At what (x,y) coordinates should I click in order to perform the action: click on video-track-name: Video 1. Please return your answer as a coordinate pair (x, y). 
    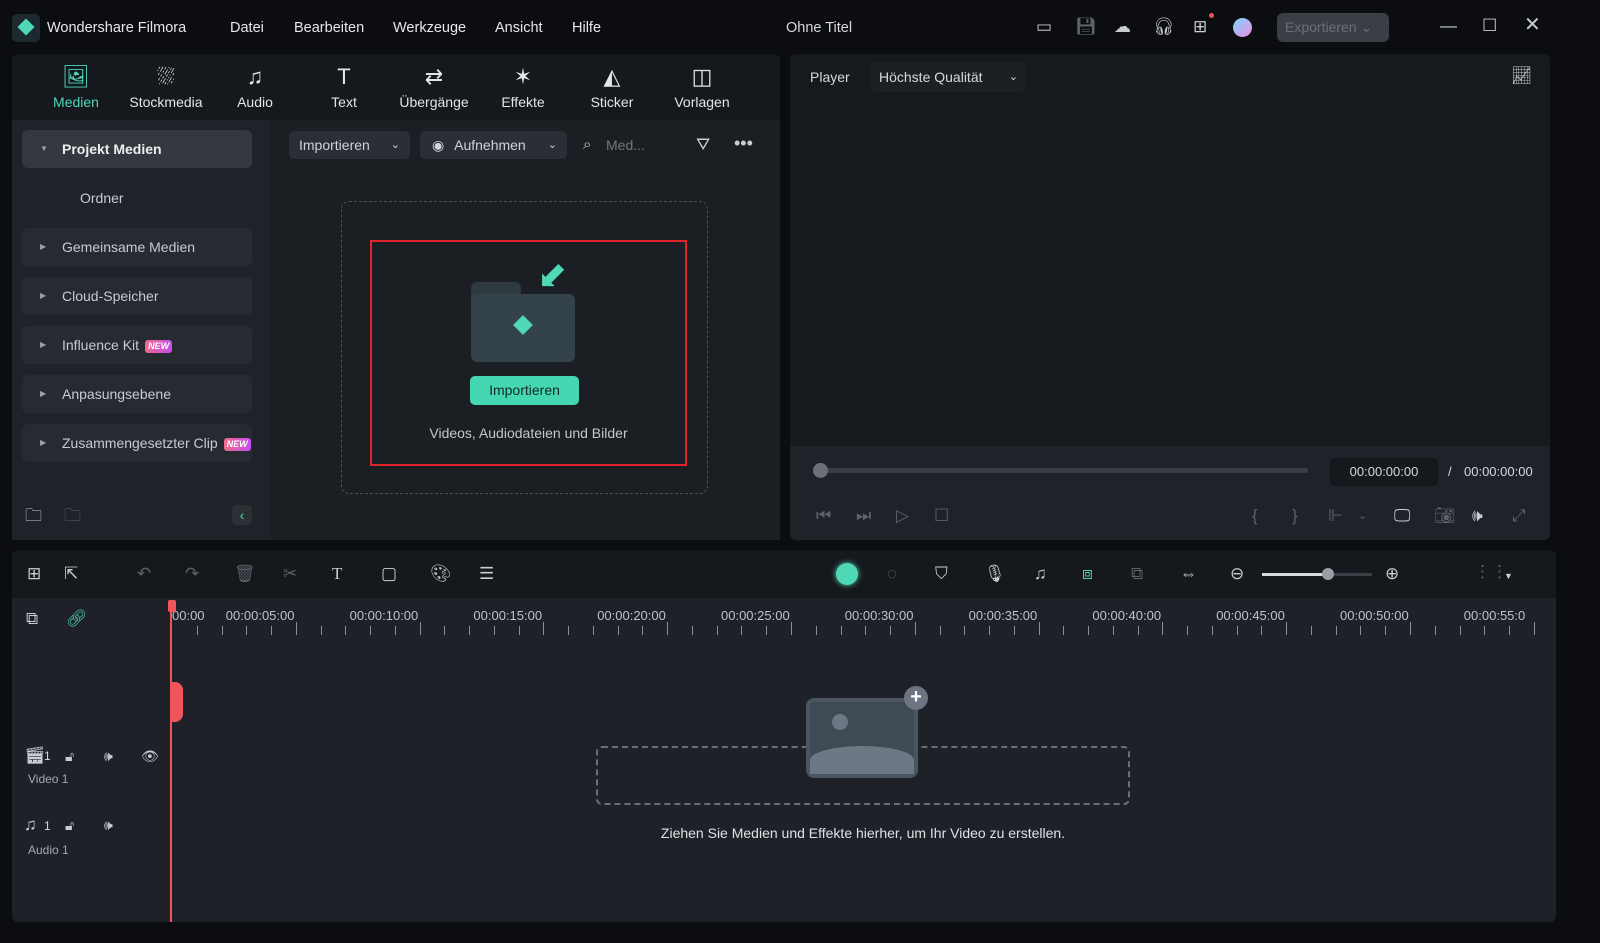
    Looking at the image, I should click on (48, 779).